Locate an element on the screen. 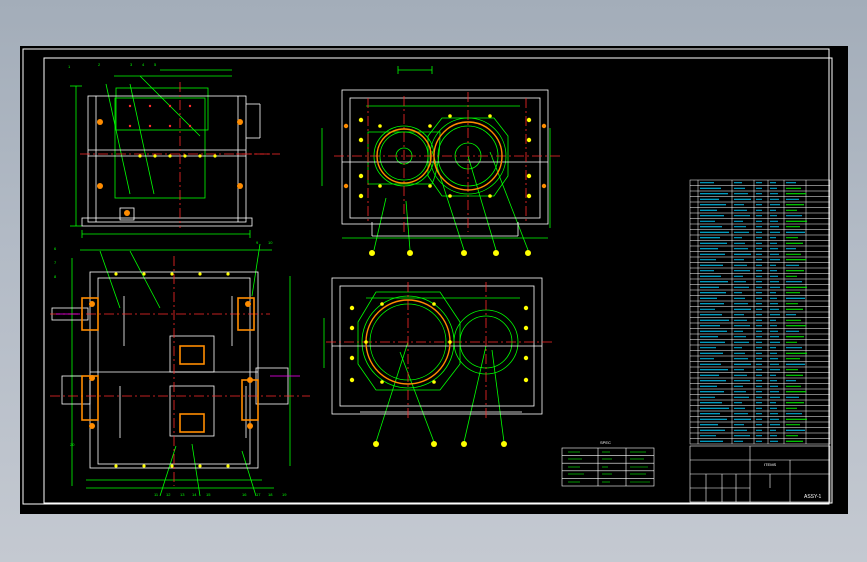 This screenshot has height=562, width=867. callout-label: 1 is located at coordinates (69, 66).